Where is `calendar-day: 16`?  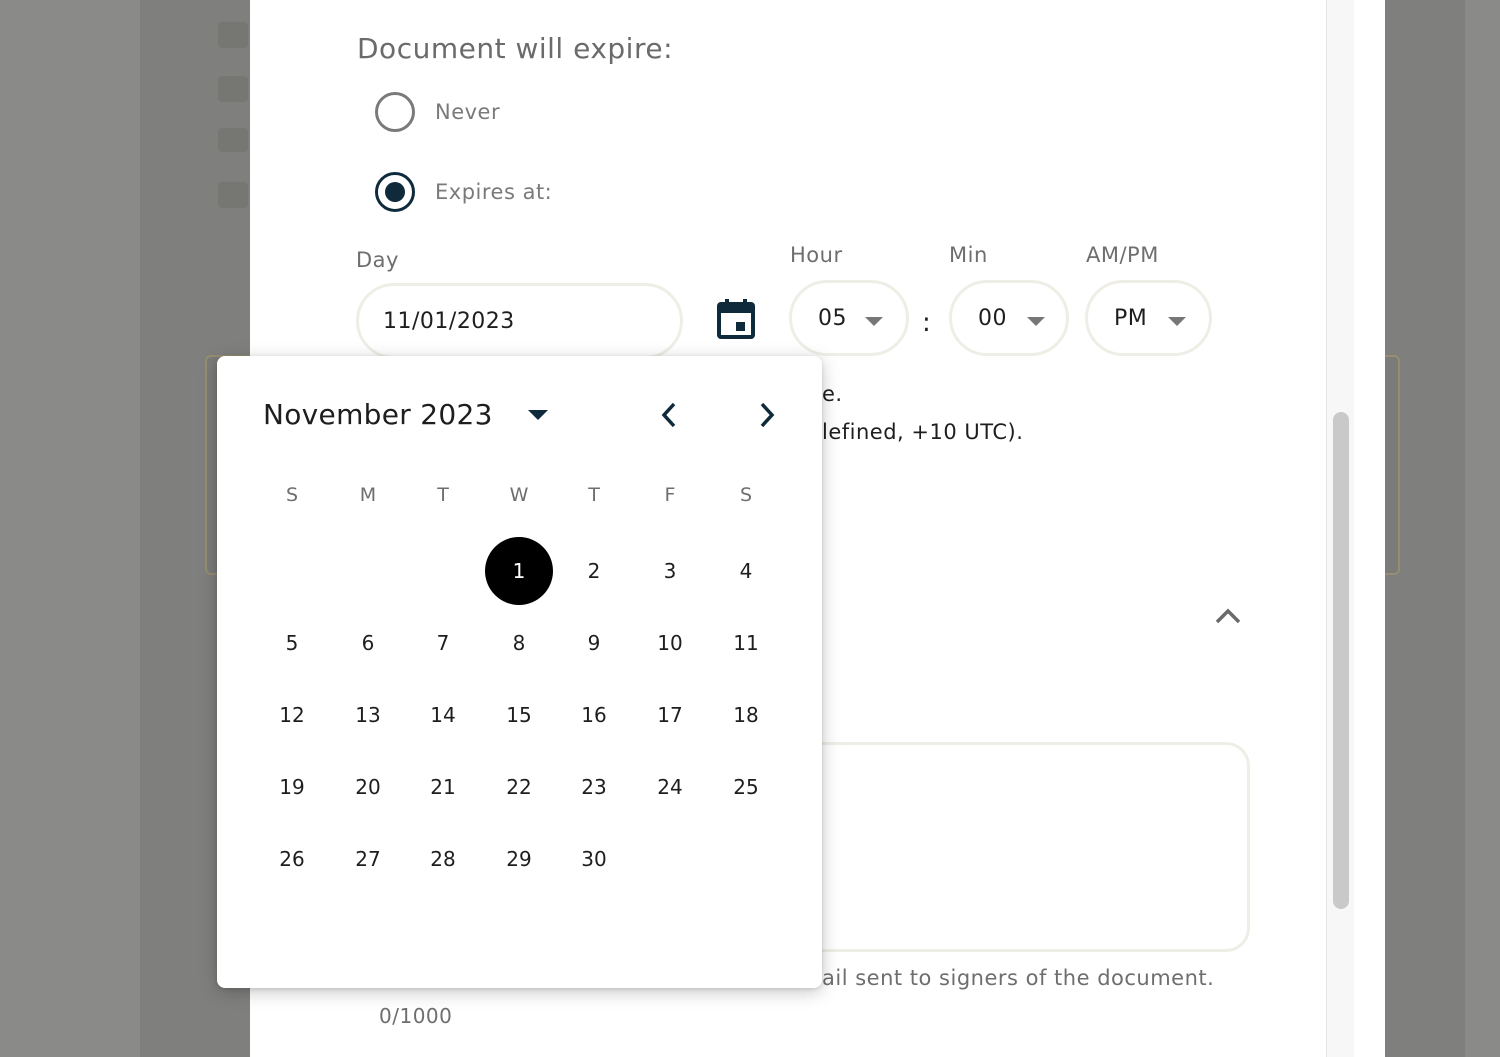 calendar-day: 16 is located at coordinates (594, 715).